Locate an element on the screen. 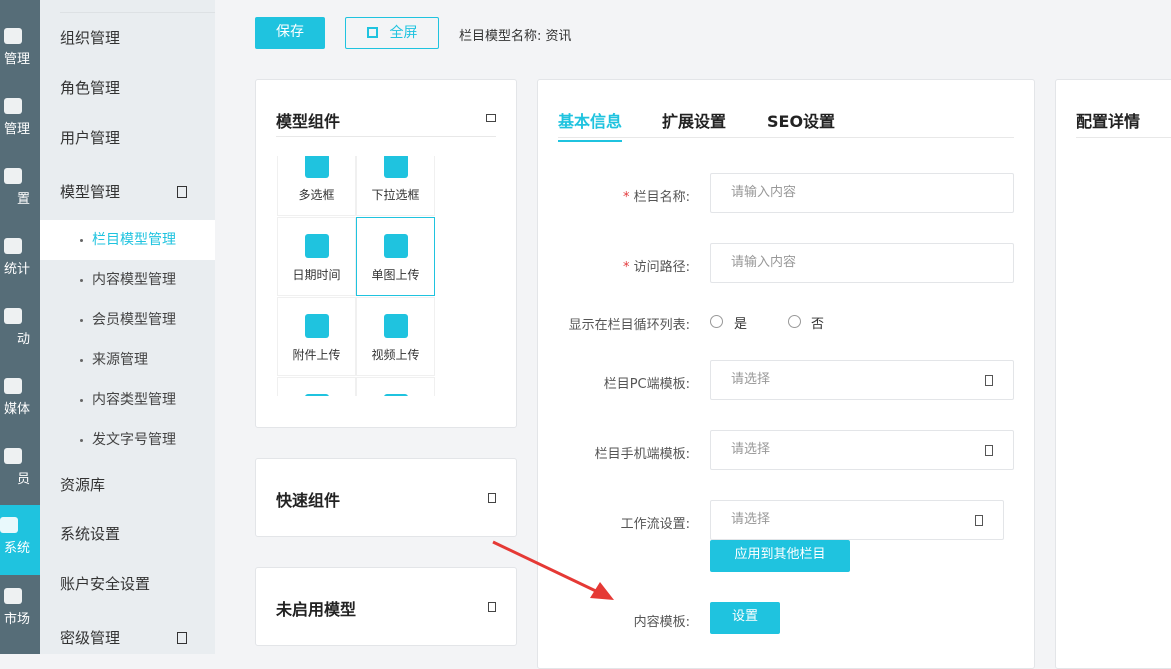 The height and width of the screenshot is (669, 1171). radio-yes is located at coordinates (716, 321).